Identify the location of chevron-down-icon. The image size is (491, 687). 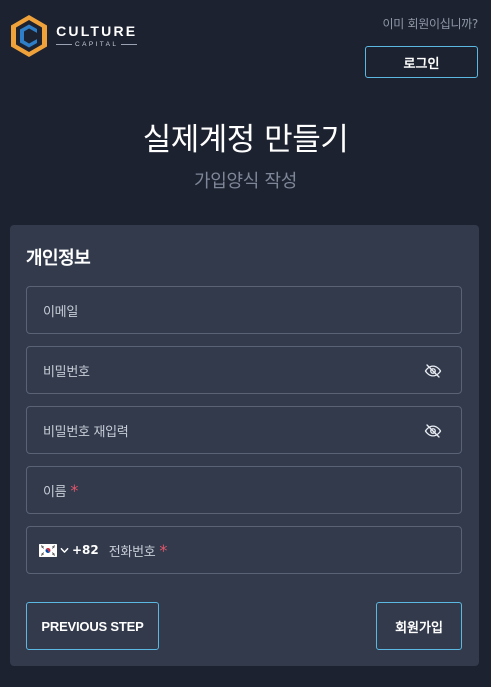
(64, 550).